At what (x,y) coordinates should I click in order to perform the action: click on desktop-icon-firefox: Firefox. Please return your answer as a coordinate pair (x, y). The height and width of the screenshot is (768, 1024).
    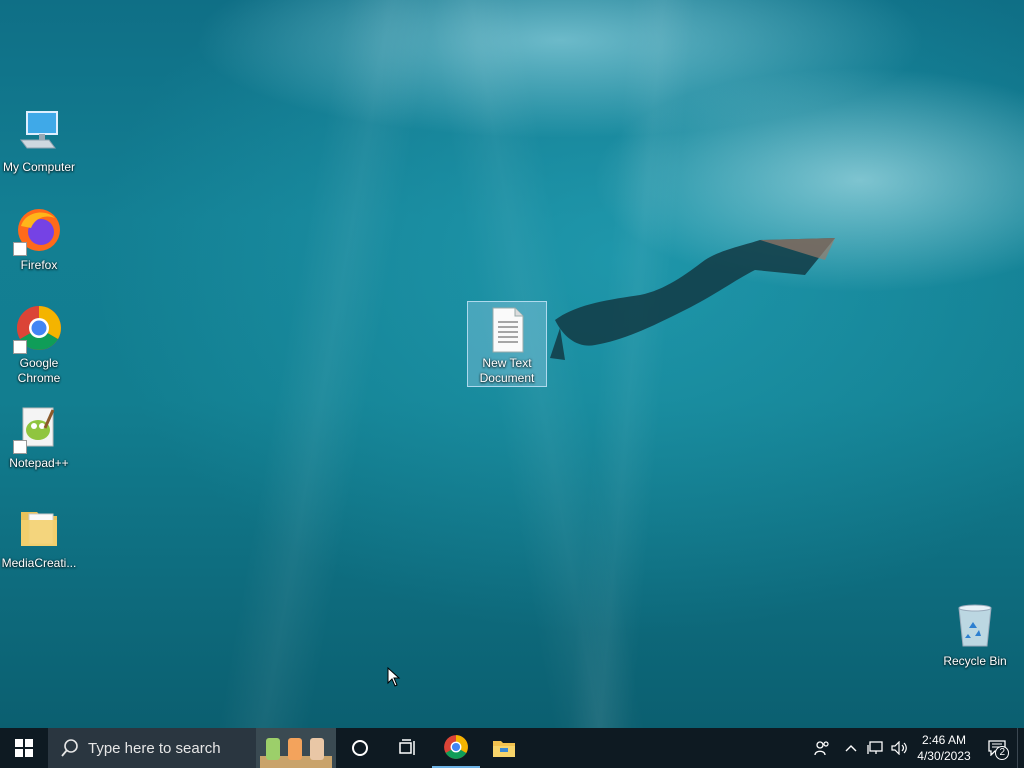
    Looking at the image, I should click on (39, 239).